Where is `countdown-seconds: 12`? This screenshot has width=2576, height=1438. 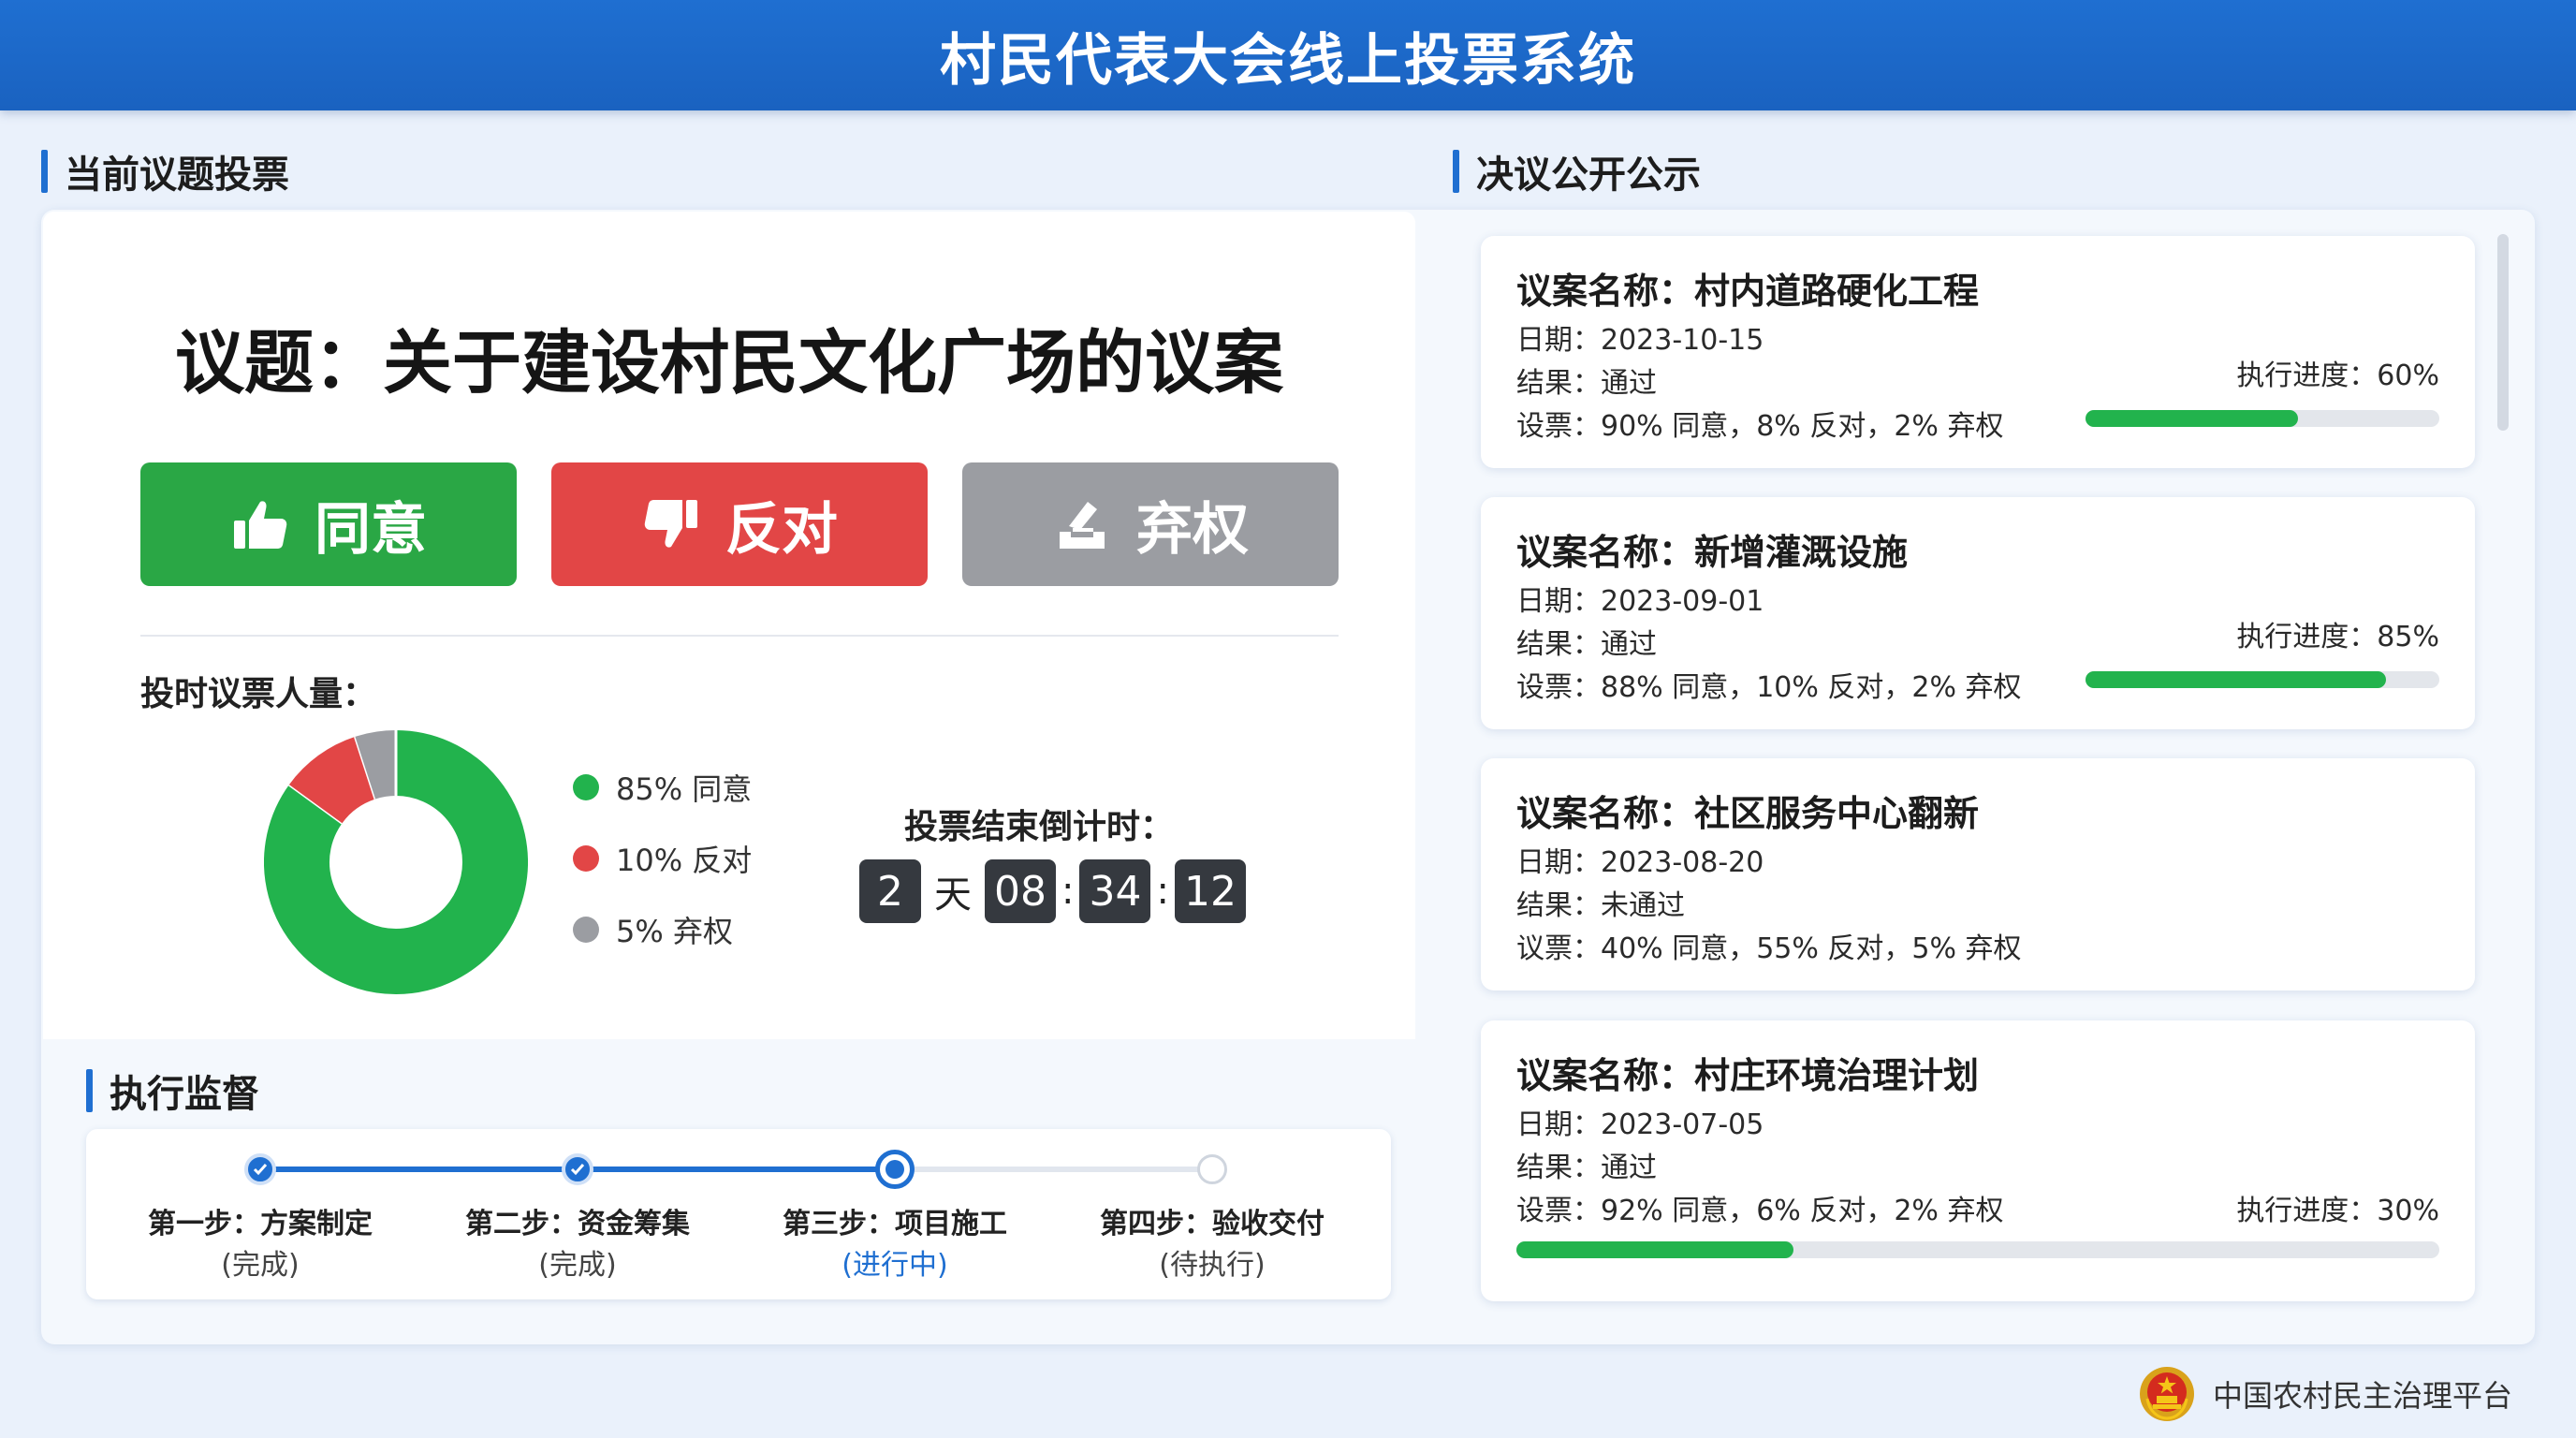 countdown-seconds: 12 is located at coordinates (1210, 891).